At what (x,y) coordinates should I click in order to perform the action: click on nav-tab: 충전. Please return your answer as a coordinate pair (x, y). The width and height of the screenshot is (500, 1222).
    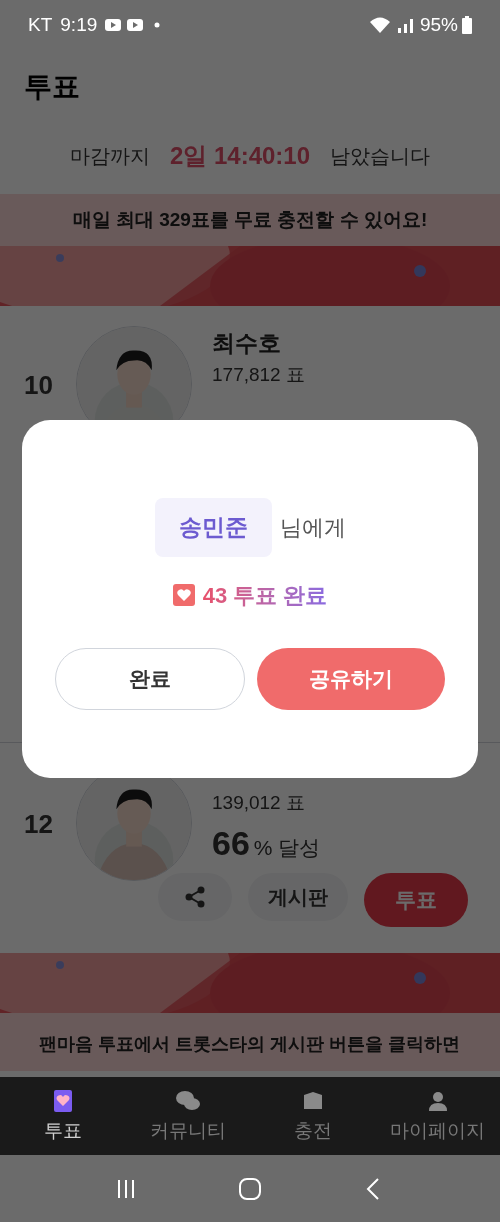
    Looking at the image, I should click on (312, 1122).